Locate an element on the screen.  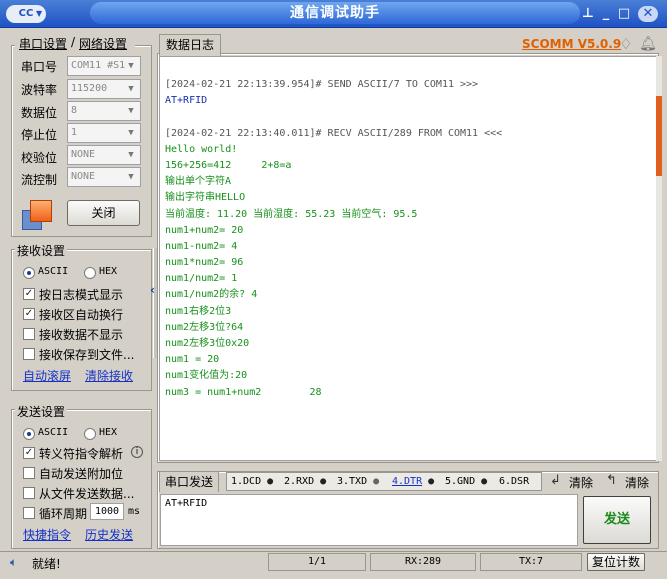
cycle-unit: ms is located at coordinates (134, 511).